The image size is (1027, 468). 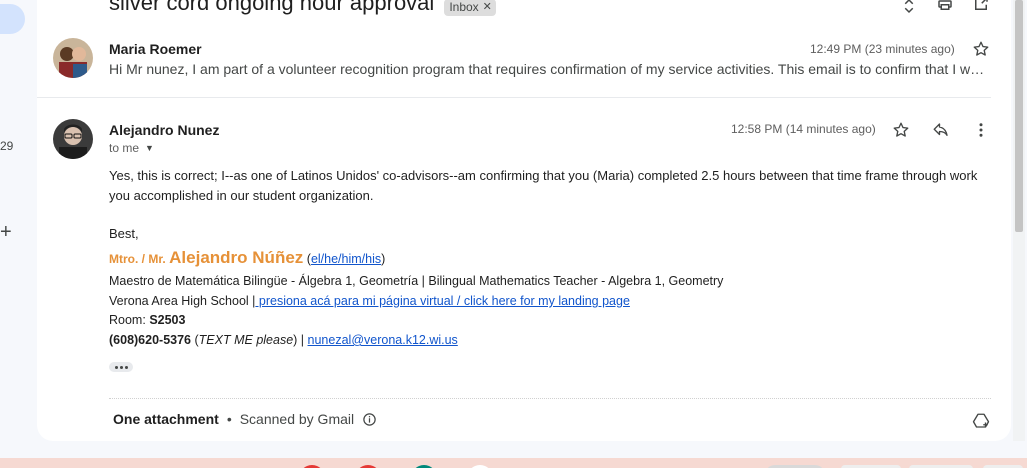 What do you see at coordinates (1019, 116) in the screenshot?
I see `scrollbar-thumb` at bounding box center [1019, 116].